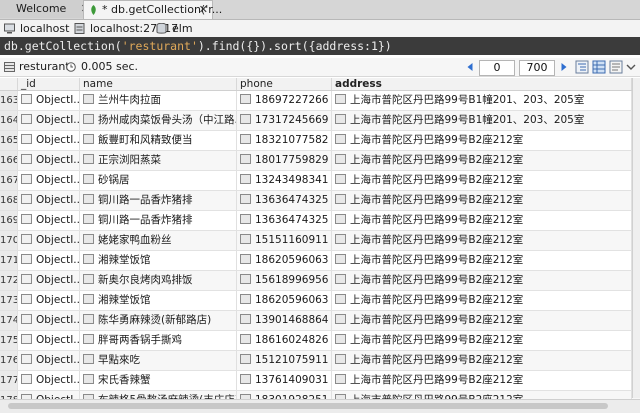 The width and height of the screenshot is (640, 413). What do you see at coordinates (158, 360) in the screenshot?
I see `cell-name: 早點來吃` at bounding box center [158, 360].